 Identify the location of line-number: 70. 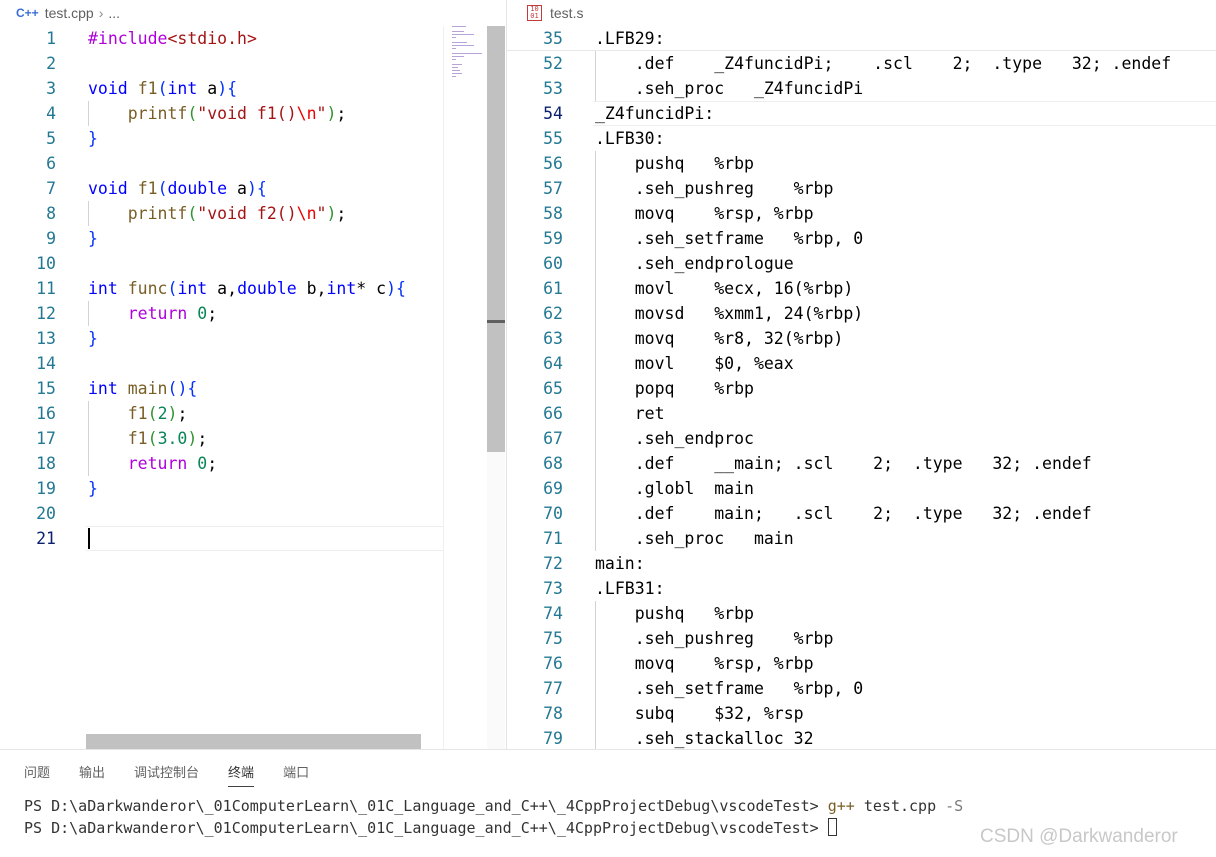
(553, 513).